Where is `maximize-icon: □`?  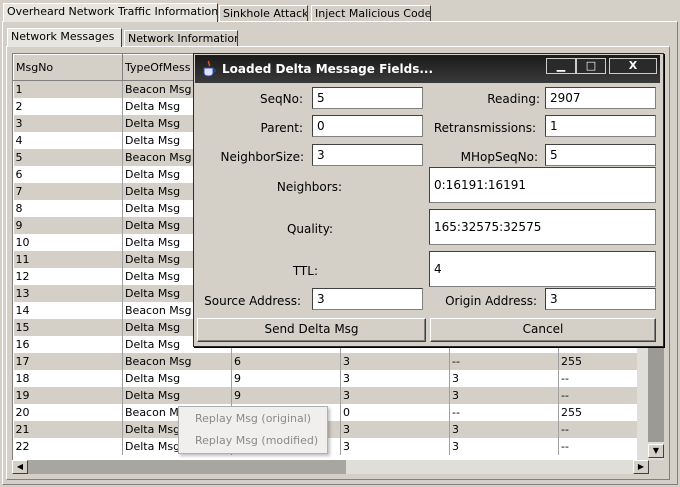 maximize-icon: □ is located at coordinates (591, 66).